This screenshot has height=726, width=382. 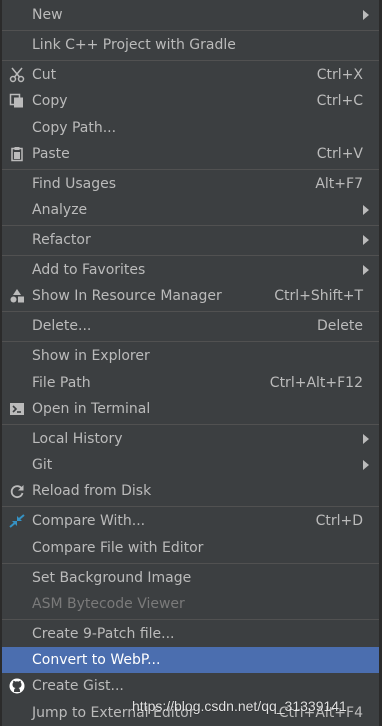 What do you see at coordinates (190, 521) in the screenshot?
I see `menu-item-compare-with: Compare With... Ctrl+D` at bounding box center [190, 521].